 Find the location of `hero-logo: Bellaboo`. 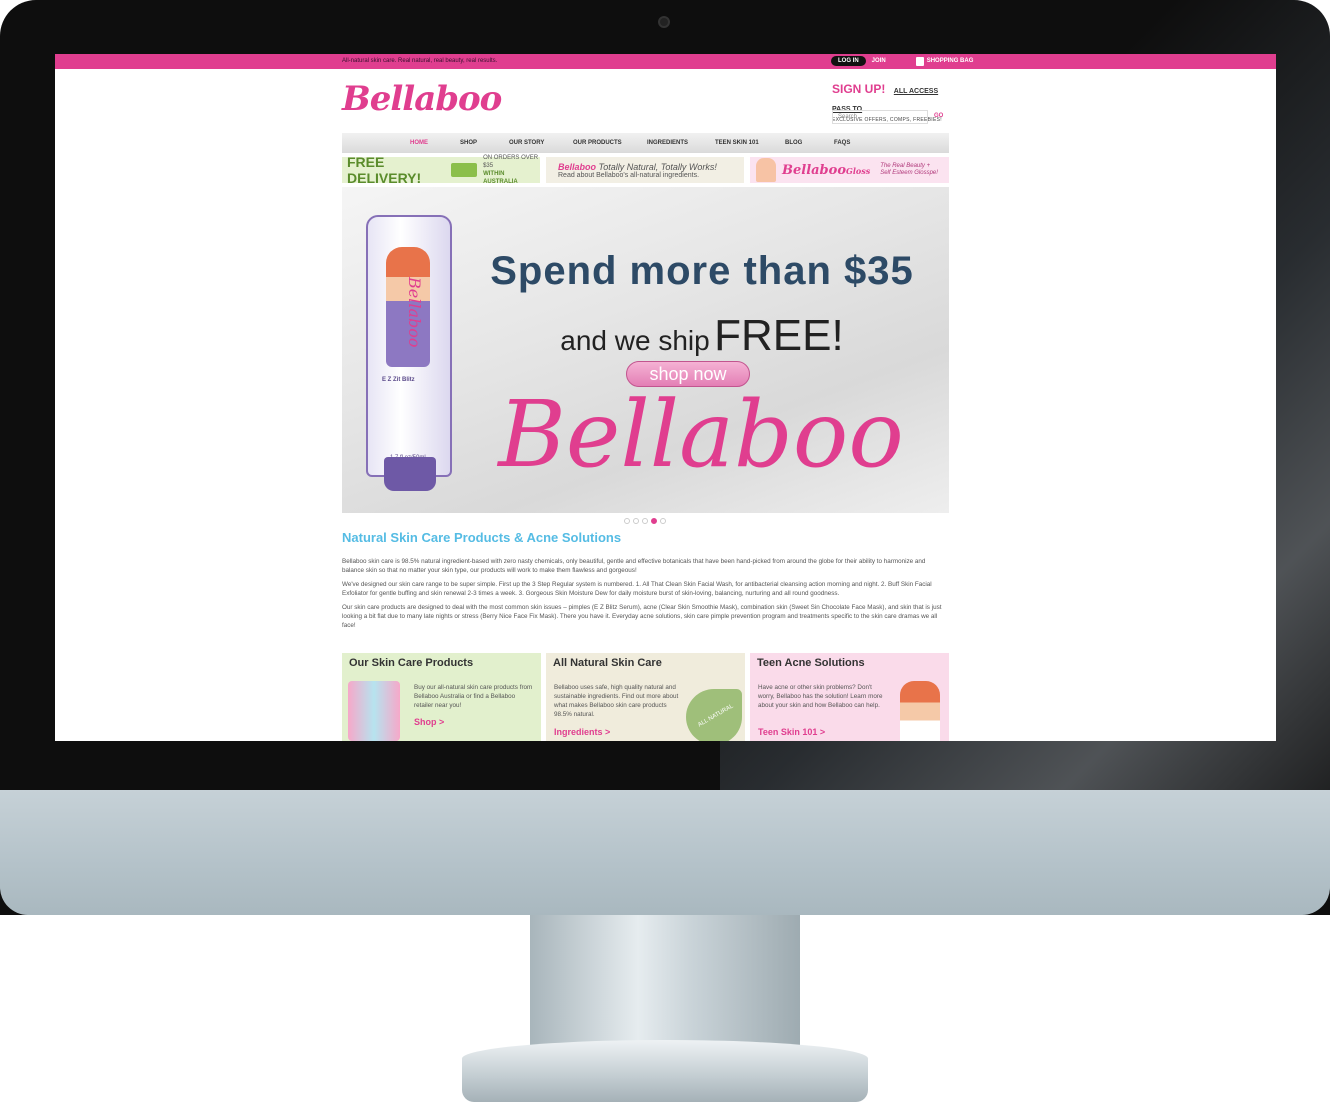

hero-logo: Bellaboo is located at coordinates (701, 434).